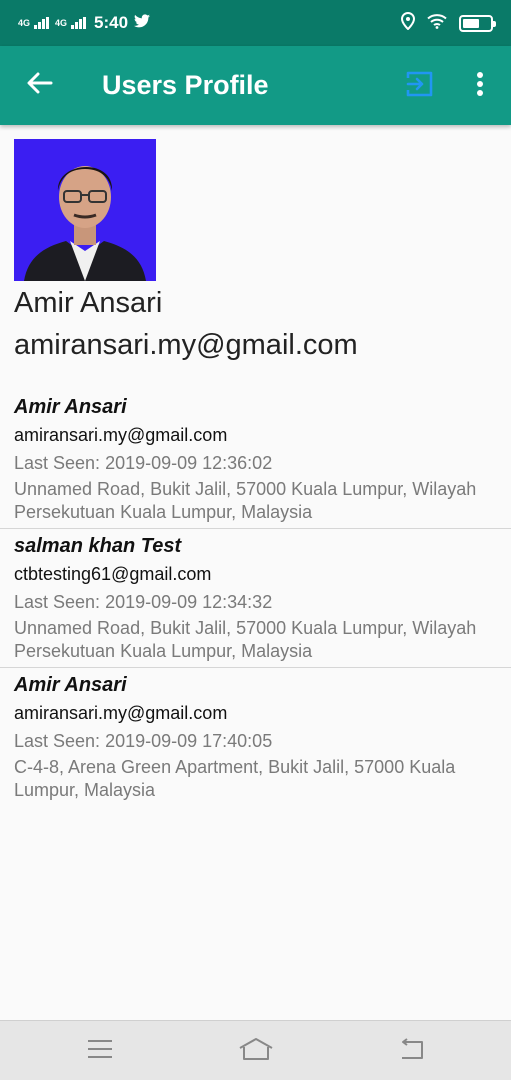 The width and height of the screenshot is (511, 1080). What do you see at coordinates (143, 741) in the screenshot?
I see `session-last-seen: Last Seen: 2019-09-09 17:40:05` at bounding box center [143, 741].